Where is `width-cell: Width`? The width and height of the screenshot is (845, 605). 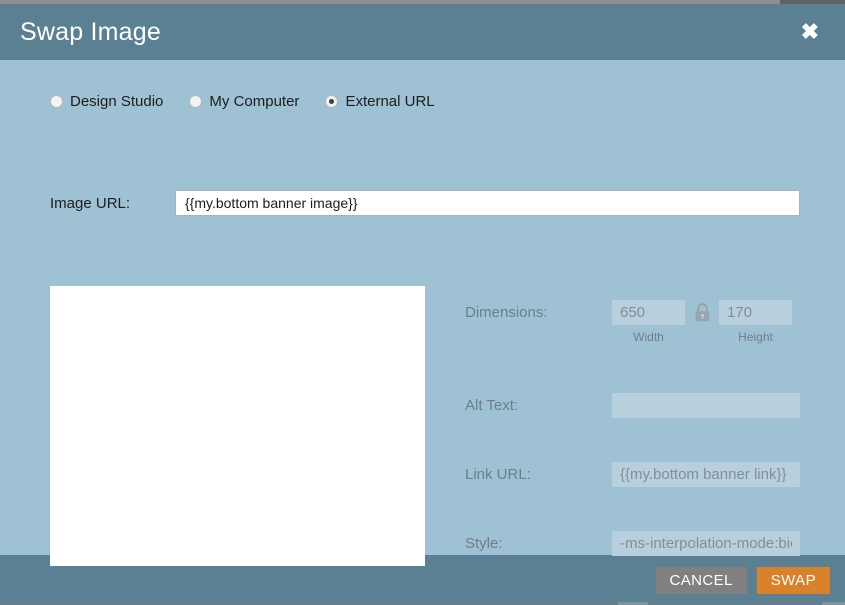
width-cell: Width is located at coordinates (648, 322).